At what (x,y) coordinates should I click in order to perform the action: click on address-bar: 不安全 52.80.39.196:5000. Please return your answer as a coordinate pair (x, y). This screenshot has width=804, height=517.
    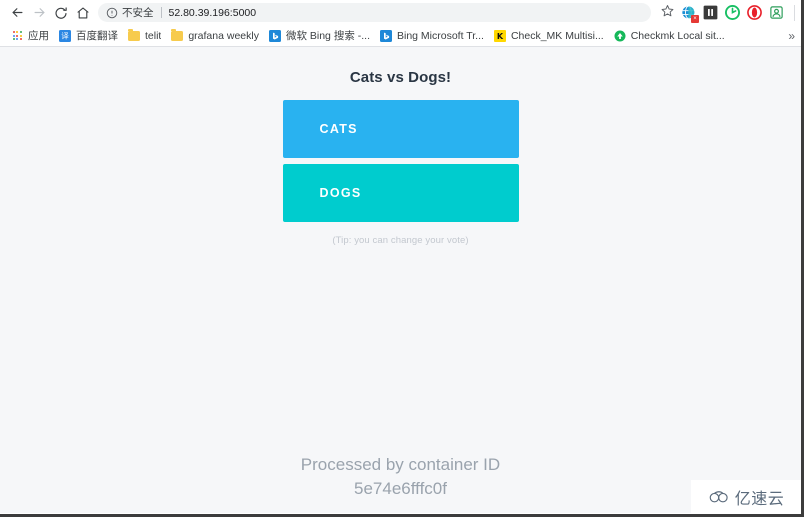
    Looking at the image, I should click on (374, 12).